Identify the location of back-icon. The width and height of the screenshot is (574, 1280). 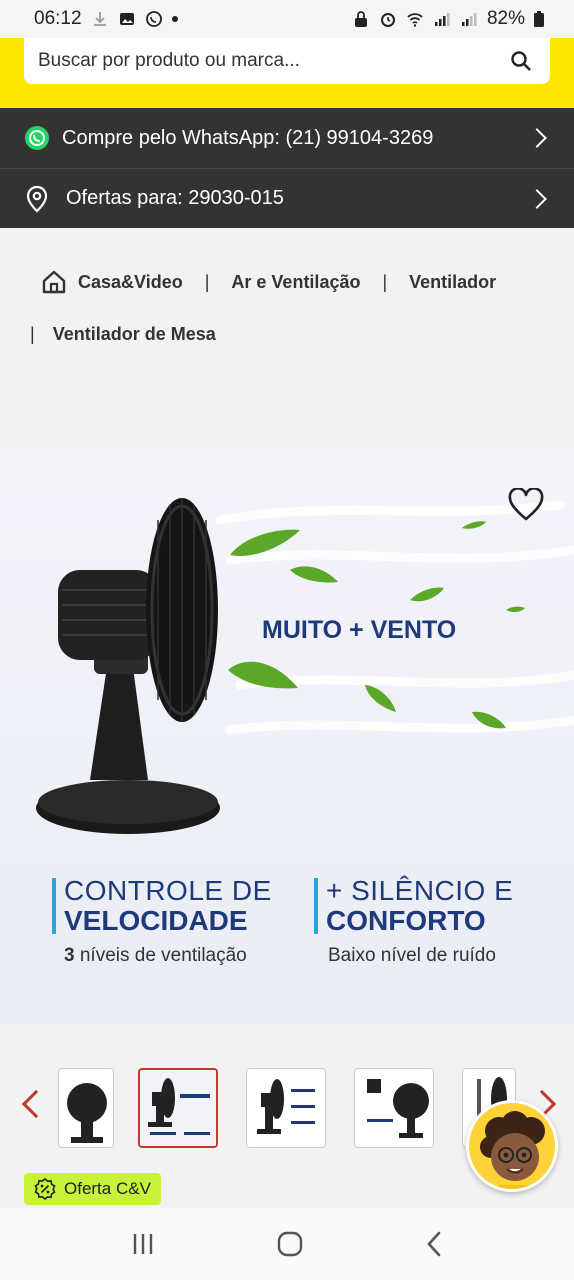
(434, 1244).